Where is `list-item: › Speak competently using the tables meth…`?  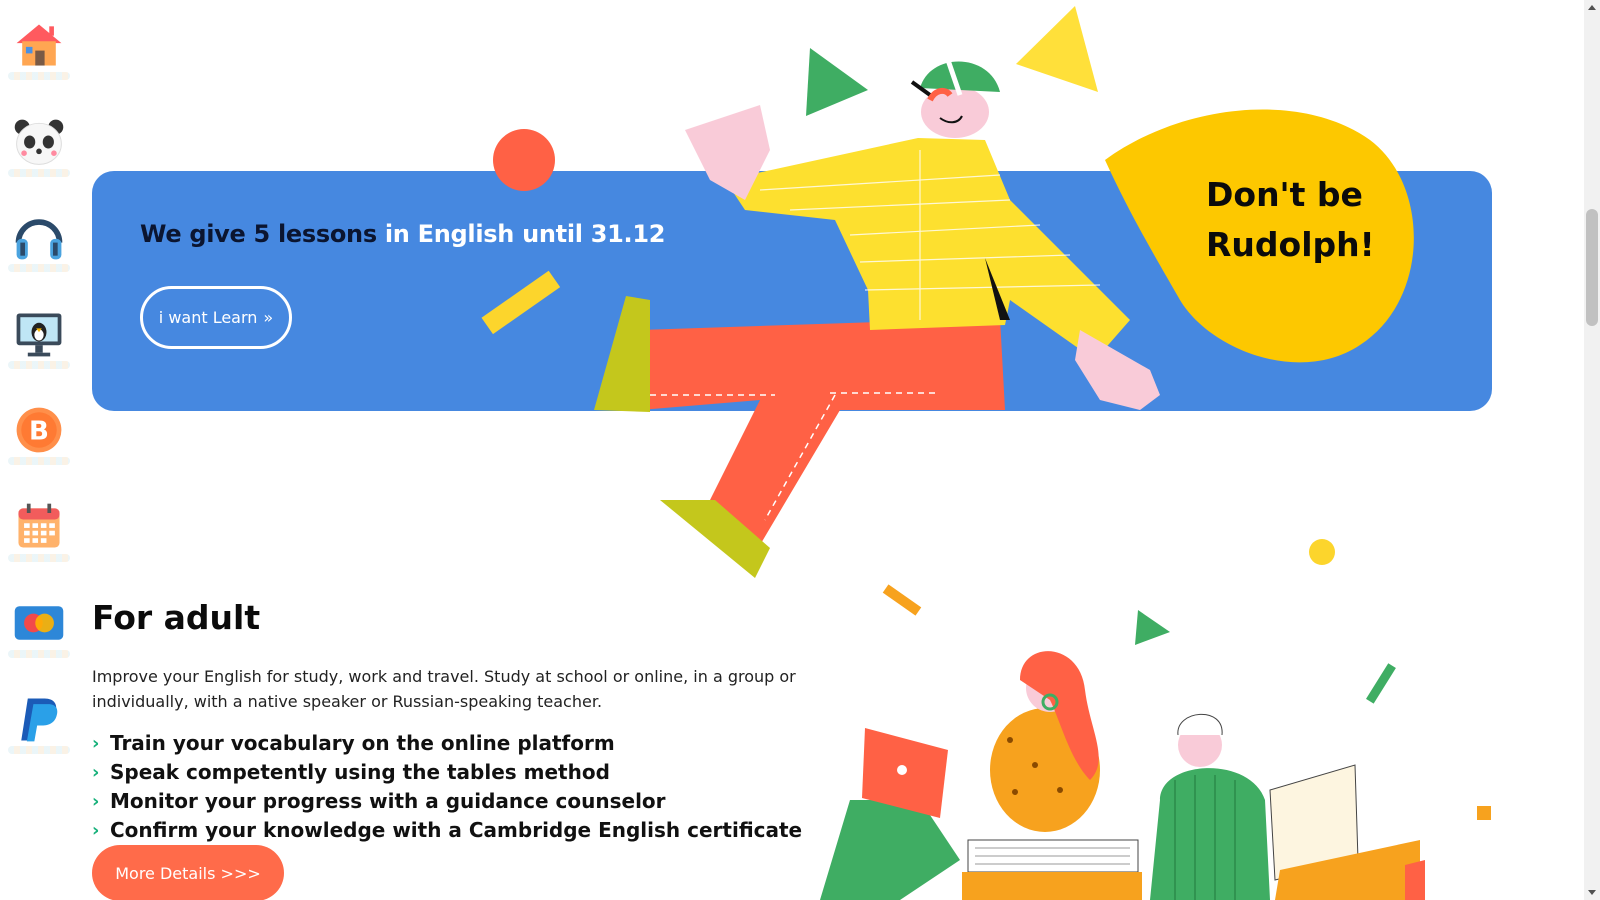 list-item: › Speak competently using the tables meth… is located at coordinates (447, 772).